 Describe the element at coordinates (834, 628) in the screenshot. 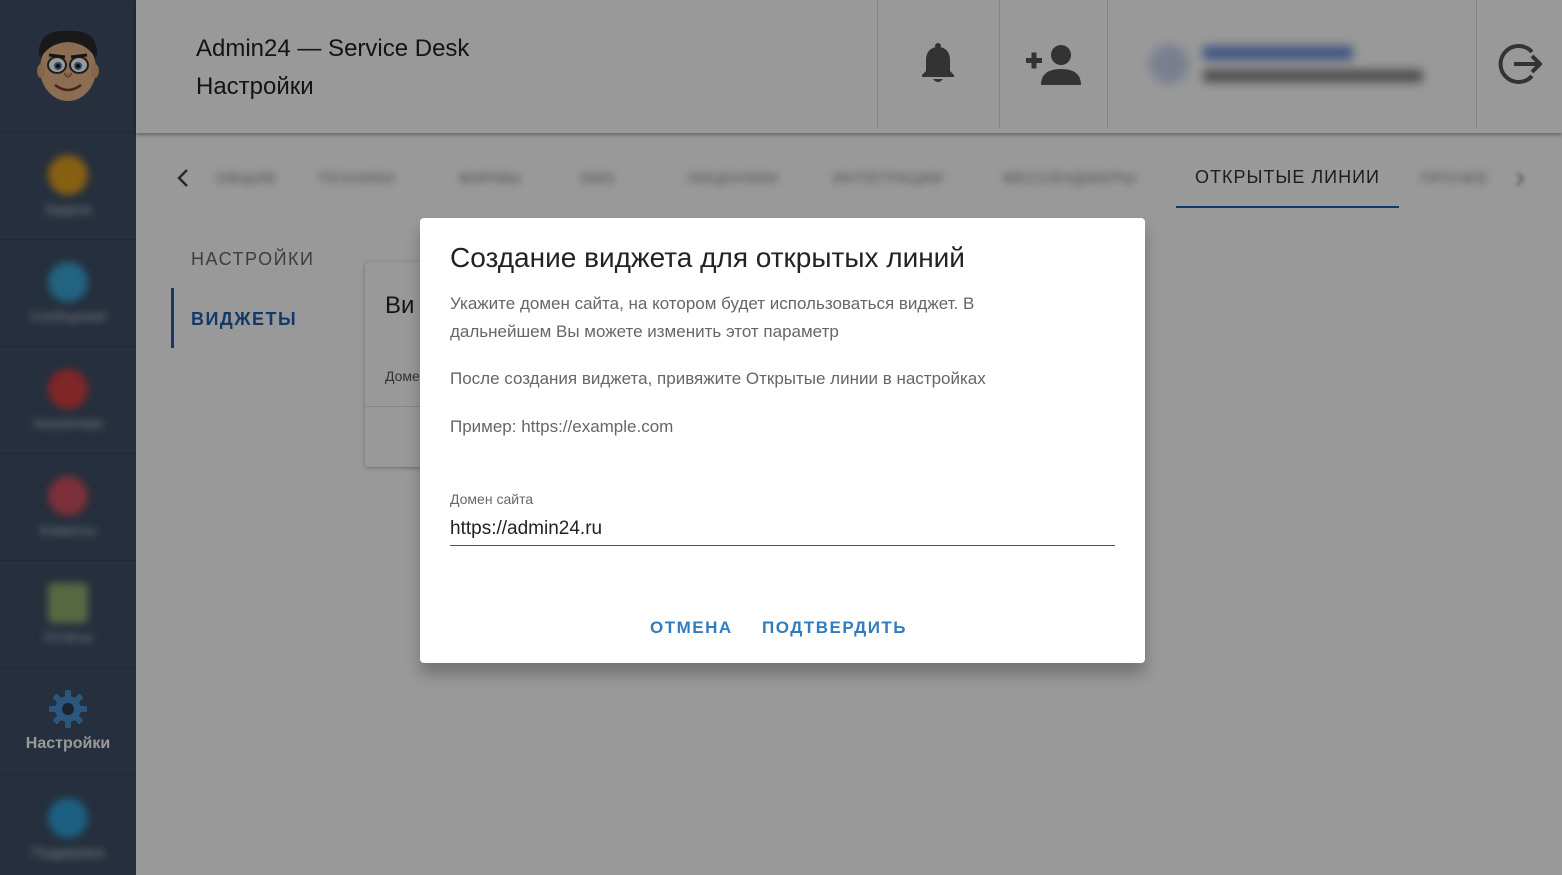

I see `confirm-button: ПОДТВЕРДИТЬ` at that location.